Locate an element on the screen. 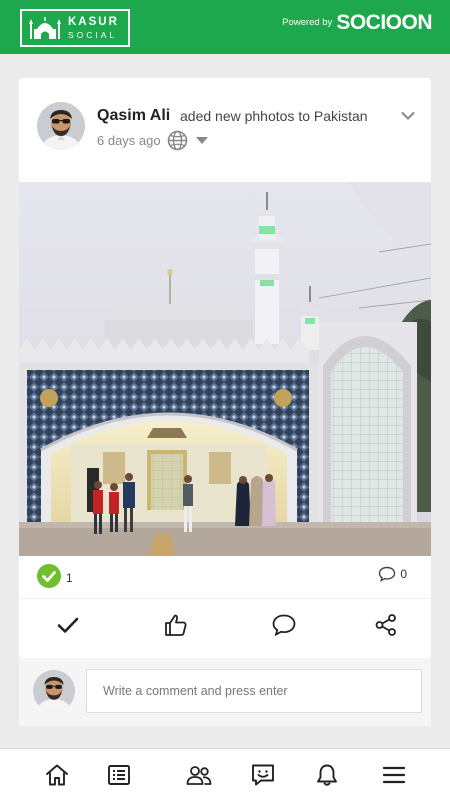  notifications-icon is located at coordinates (327, 775).